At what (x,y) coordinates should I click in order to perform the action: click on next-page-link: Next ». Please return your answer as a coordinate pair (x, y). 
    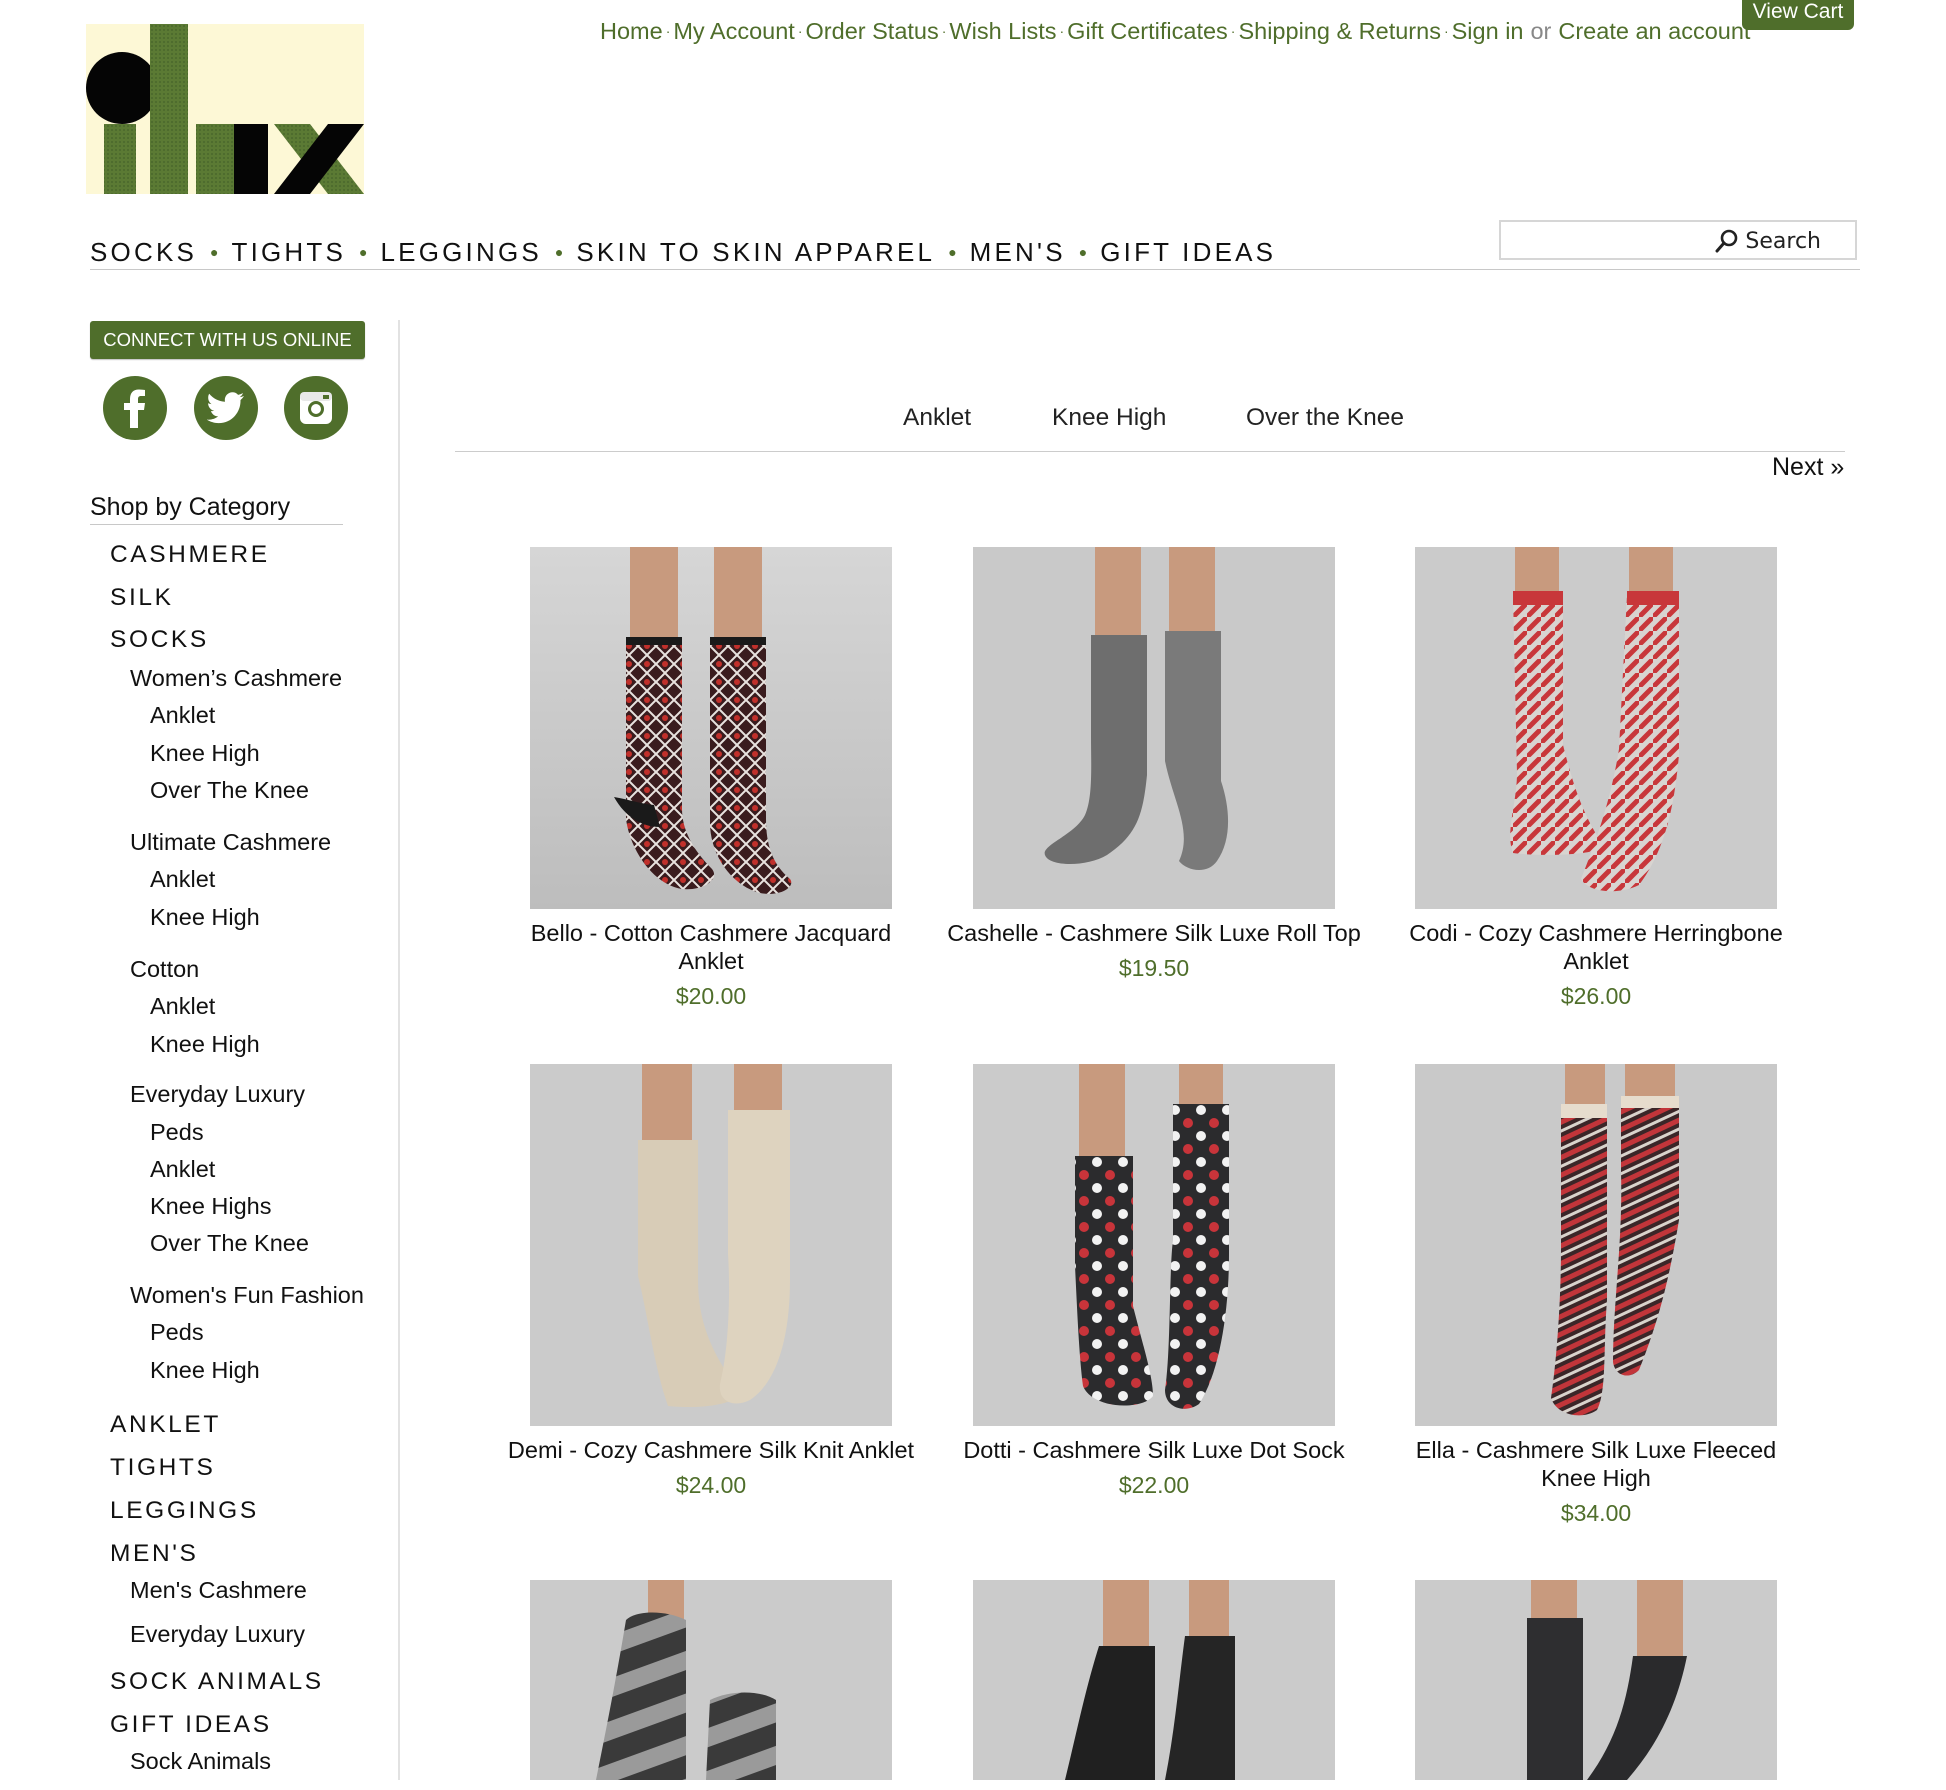
    Looking at the image, I should click on (1808, 467).